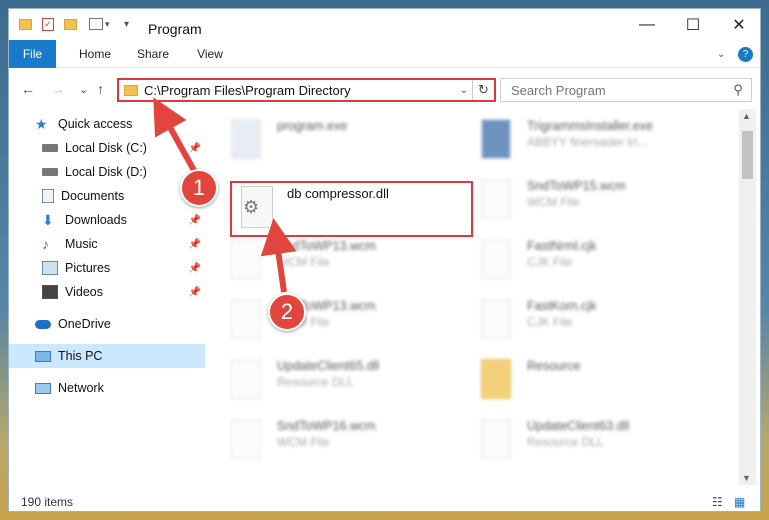  Describe the element at coordinates (351, 209) in the screenshot. I see `highlighted-file-item: ⚙ db compressor.dll` at that location.